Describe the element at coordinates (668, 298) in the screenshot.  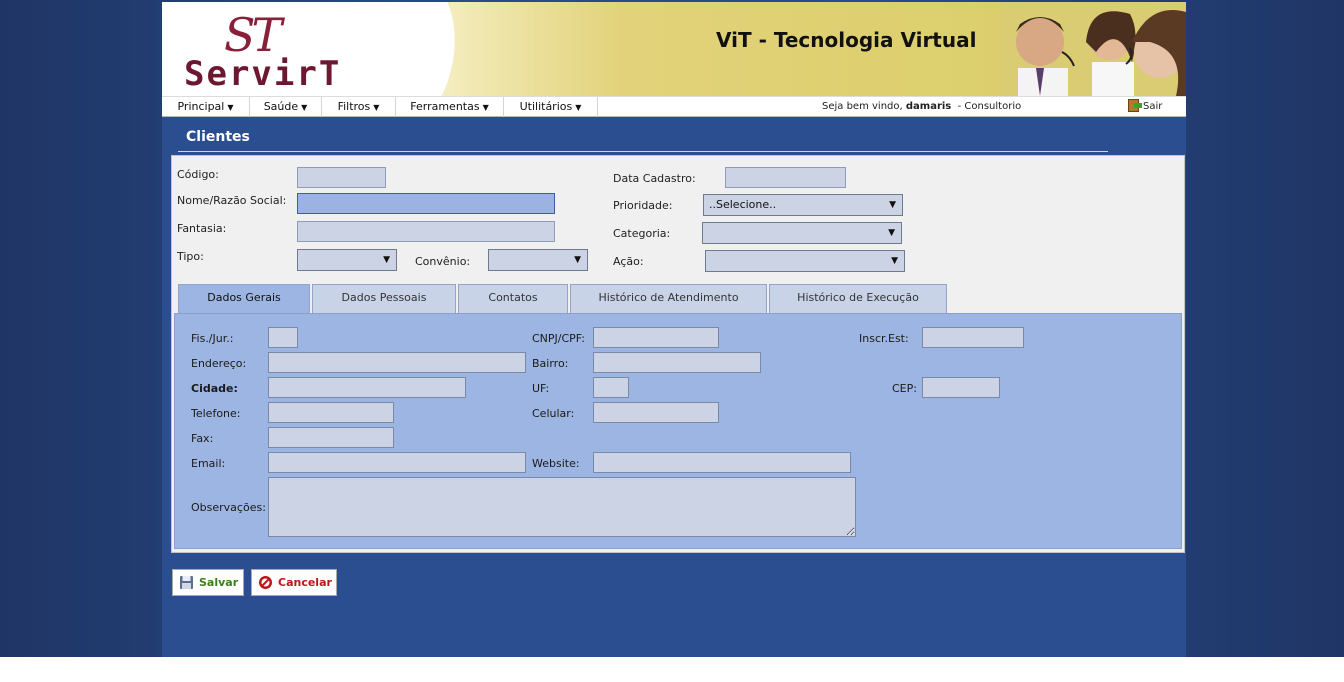
I see `tab-historico-atendimento: Histórico de Atendimento` at that location.